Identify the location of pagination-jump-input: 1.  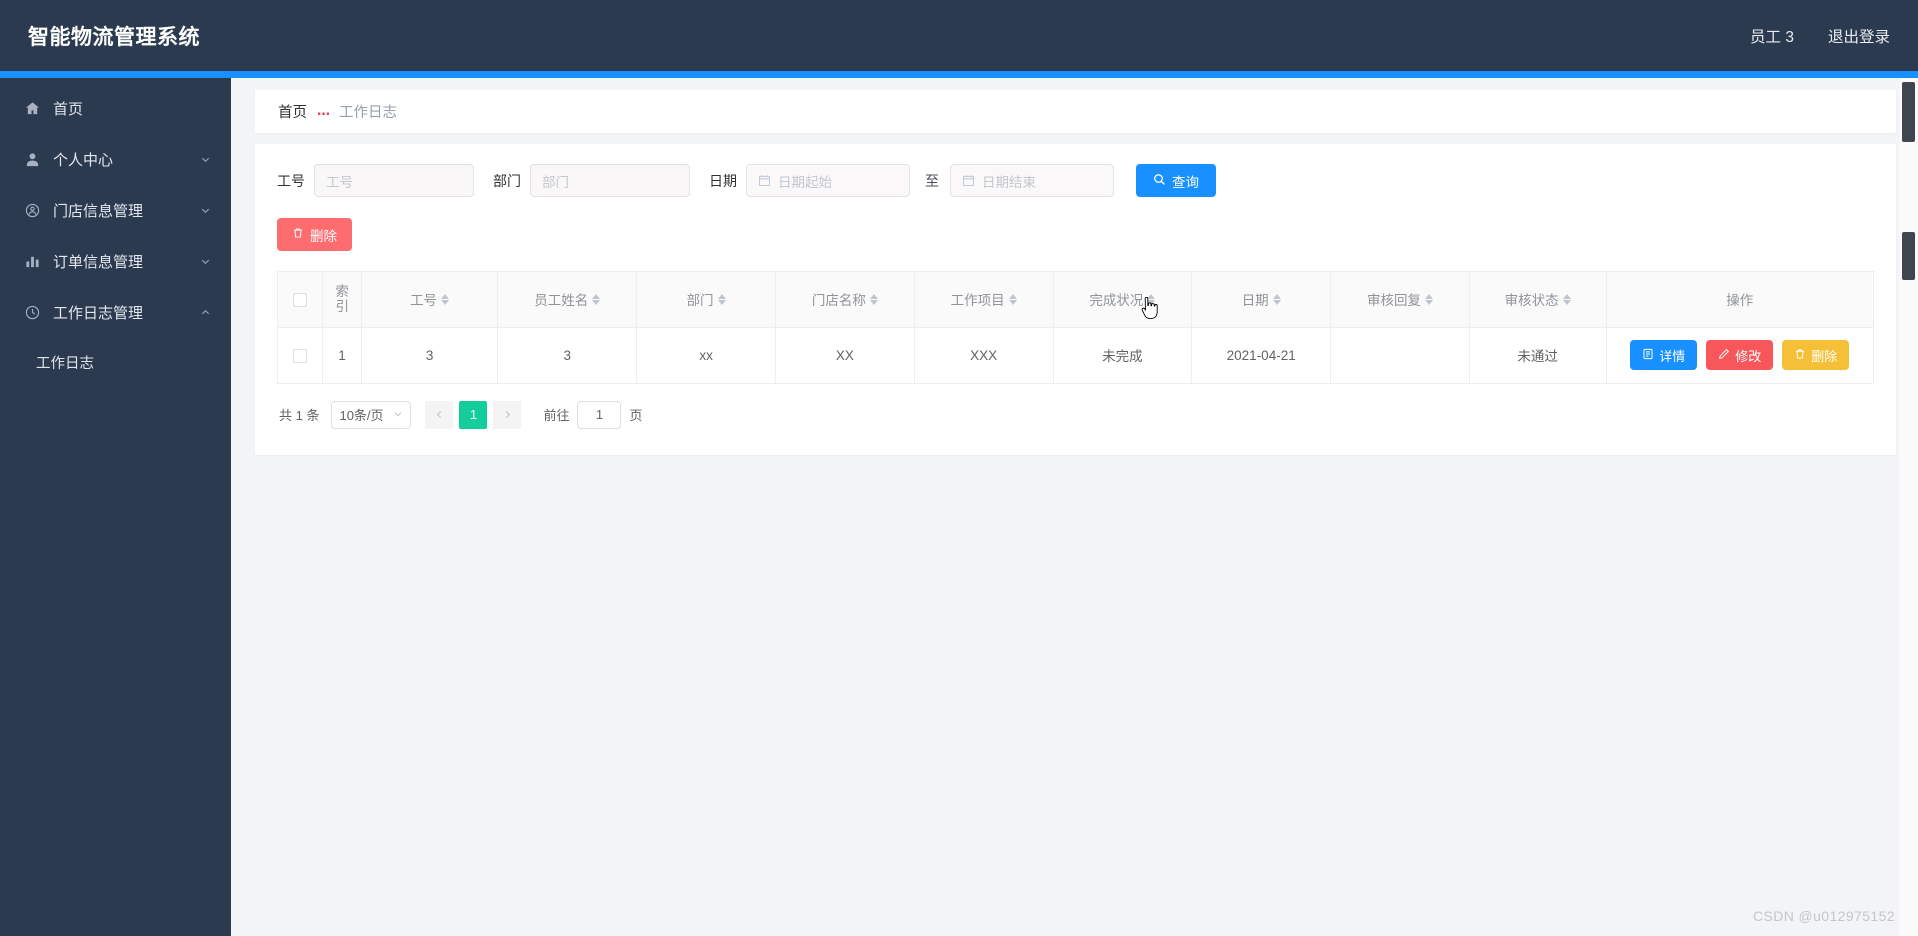
(599, 414).